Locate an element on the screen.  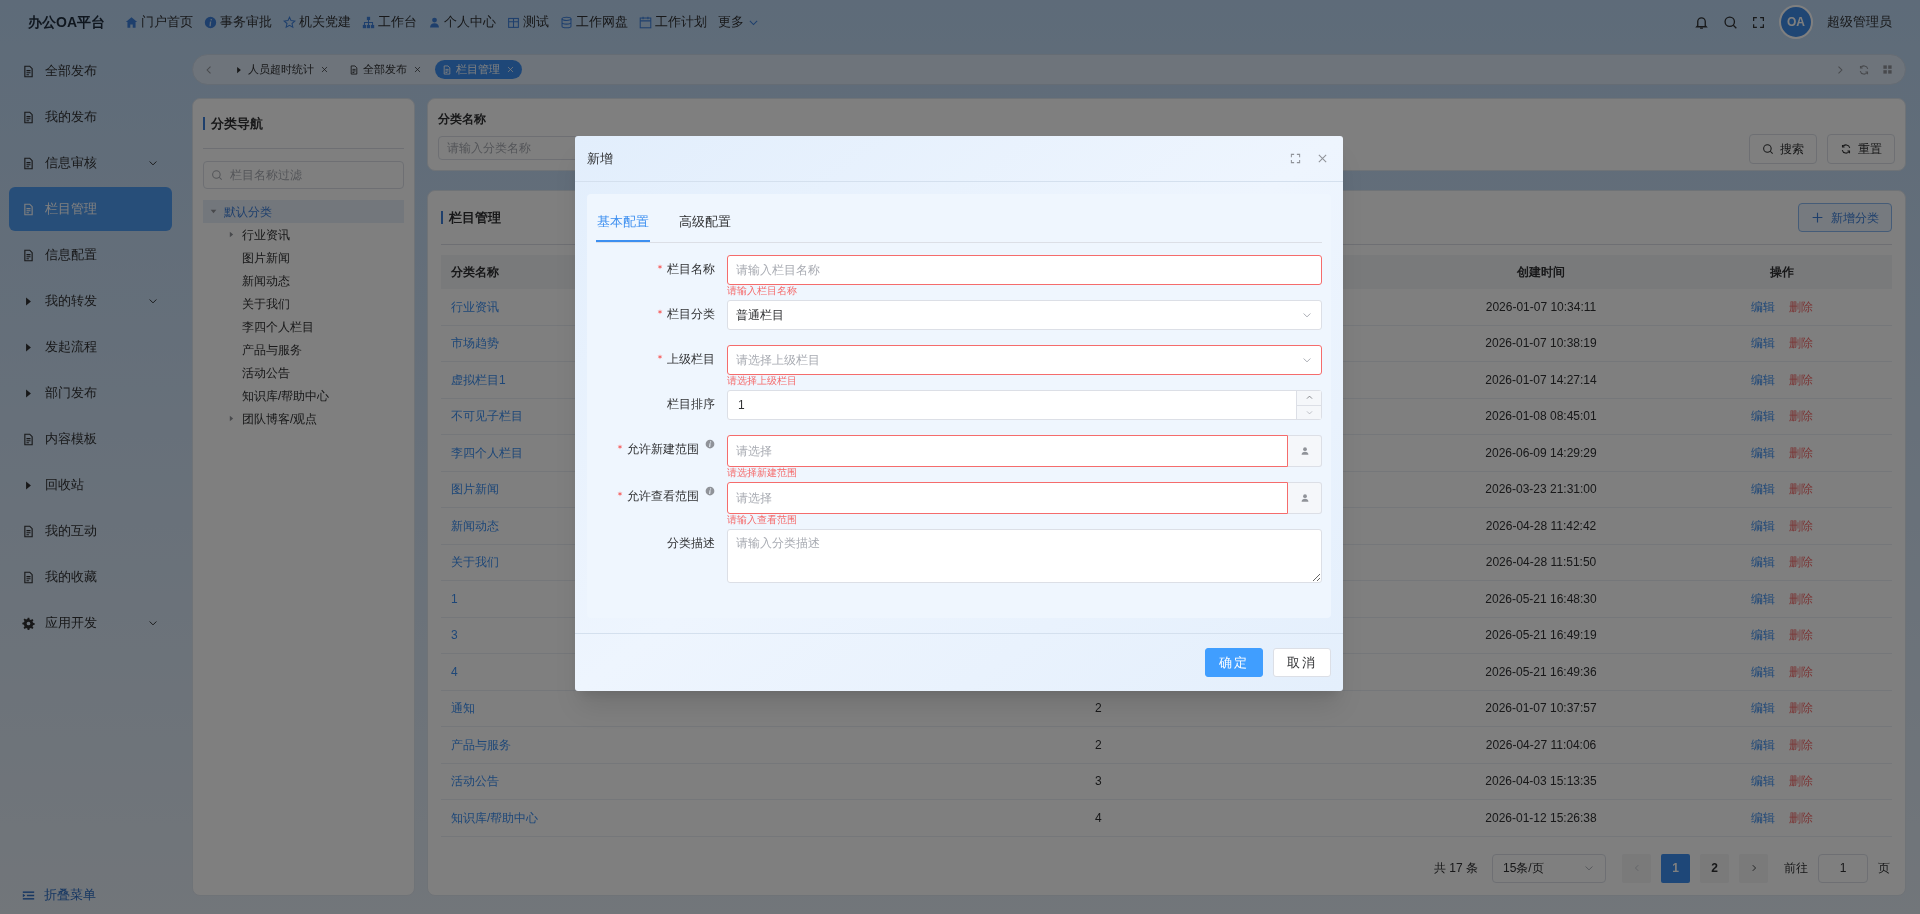
panel-title: 分类导航 is located at coordinates (237, 123).